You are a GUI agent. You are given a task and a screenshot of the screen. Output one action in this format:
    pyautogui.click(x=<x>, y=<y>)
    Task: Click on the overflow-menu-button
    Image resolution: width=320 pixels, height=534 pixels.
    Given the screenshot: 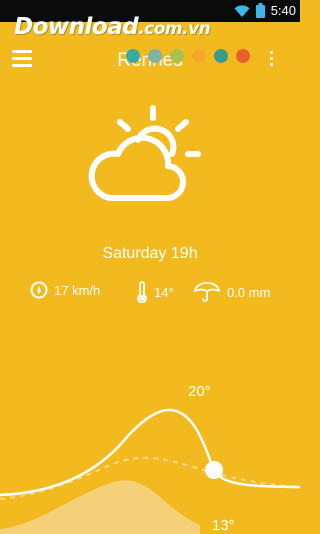 What is the action you would take?
    pyautogui.click(x=273, y=60)
    